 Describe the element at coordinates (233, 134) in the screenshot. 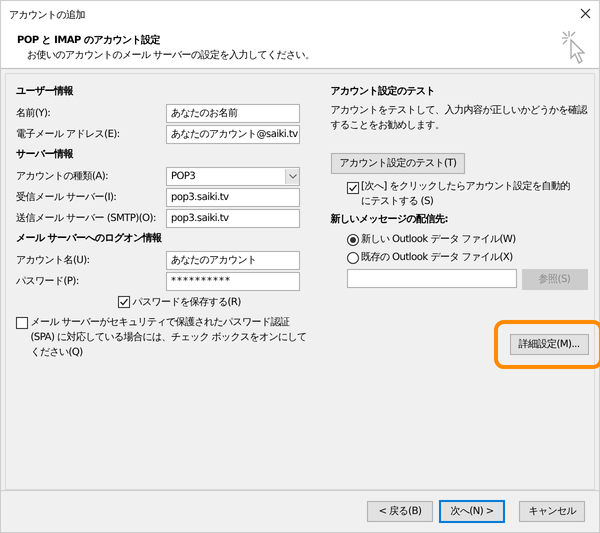

I see `input-field: あなたのアカウント@saiki.tv` at that location.